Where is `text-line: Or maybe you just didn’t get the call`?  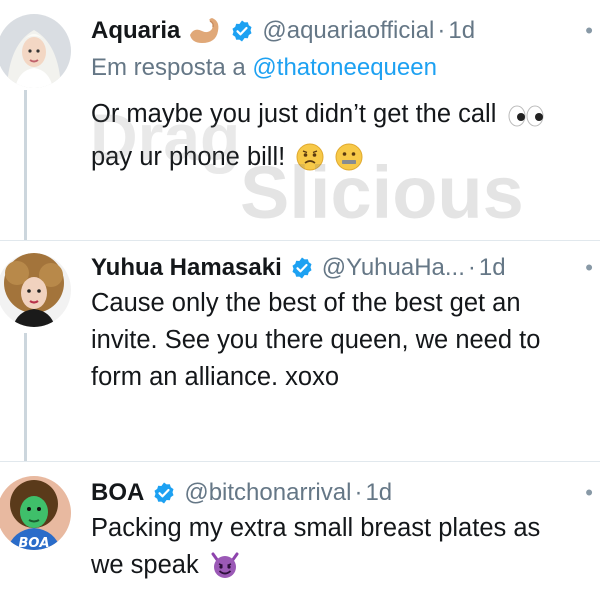 text-line: Or maybe you just didn’t get the call is located at coordinates (345, 117).